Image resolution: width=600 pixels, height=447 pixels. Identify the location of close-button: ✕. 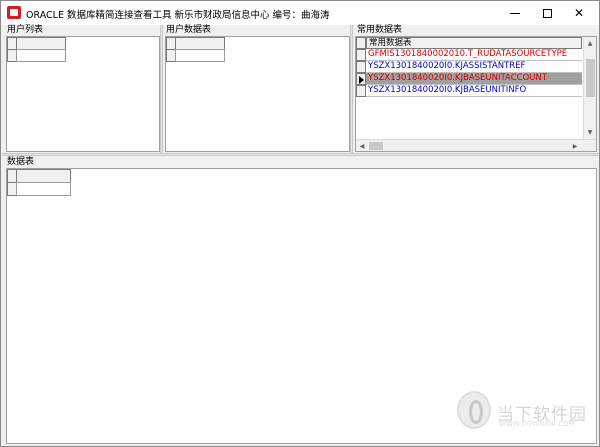
(579, 13).